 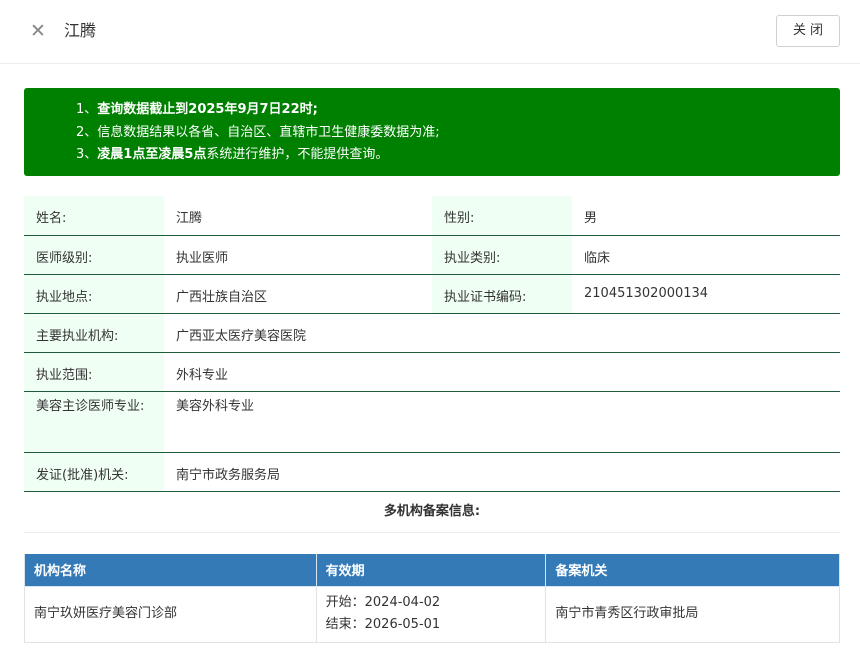 What do you see at coordinates (458, 110) in the screenshot?
I see `notice-line-1: 1、查询数据截止到2025年9月7日22时;` at bounding box center [458, 110].